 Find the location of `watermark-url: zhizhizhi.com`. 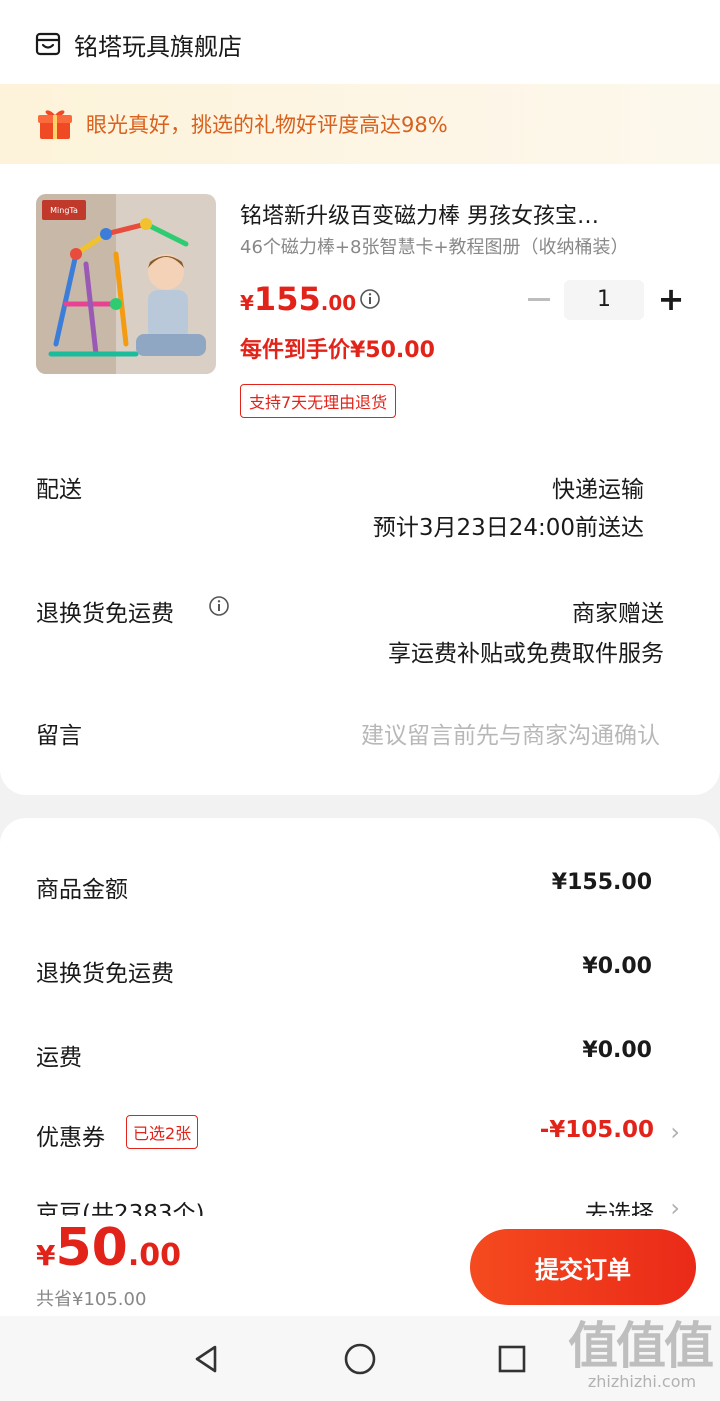

watermark-url: zhizhizhi.com is located at coordinates (642, 1381).